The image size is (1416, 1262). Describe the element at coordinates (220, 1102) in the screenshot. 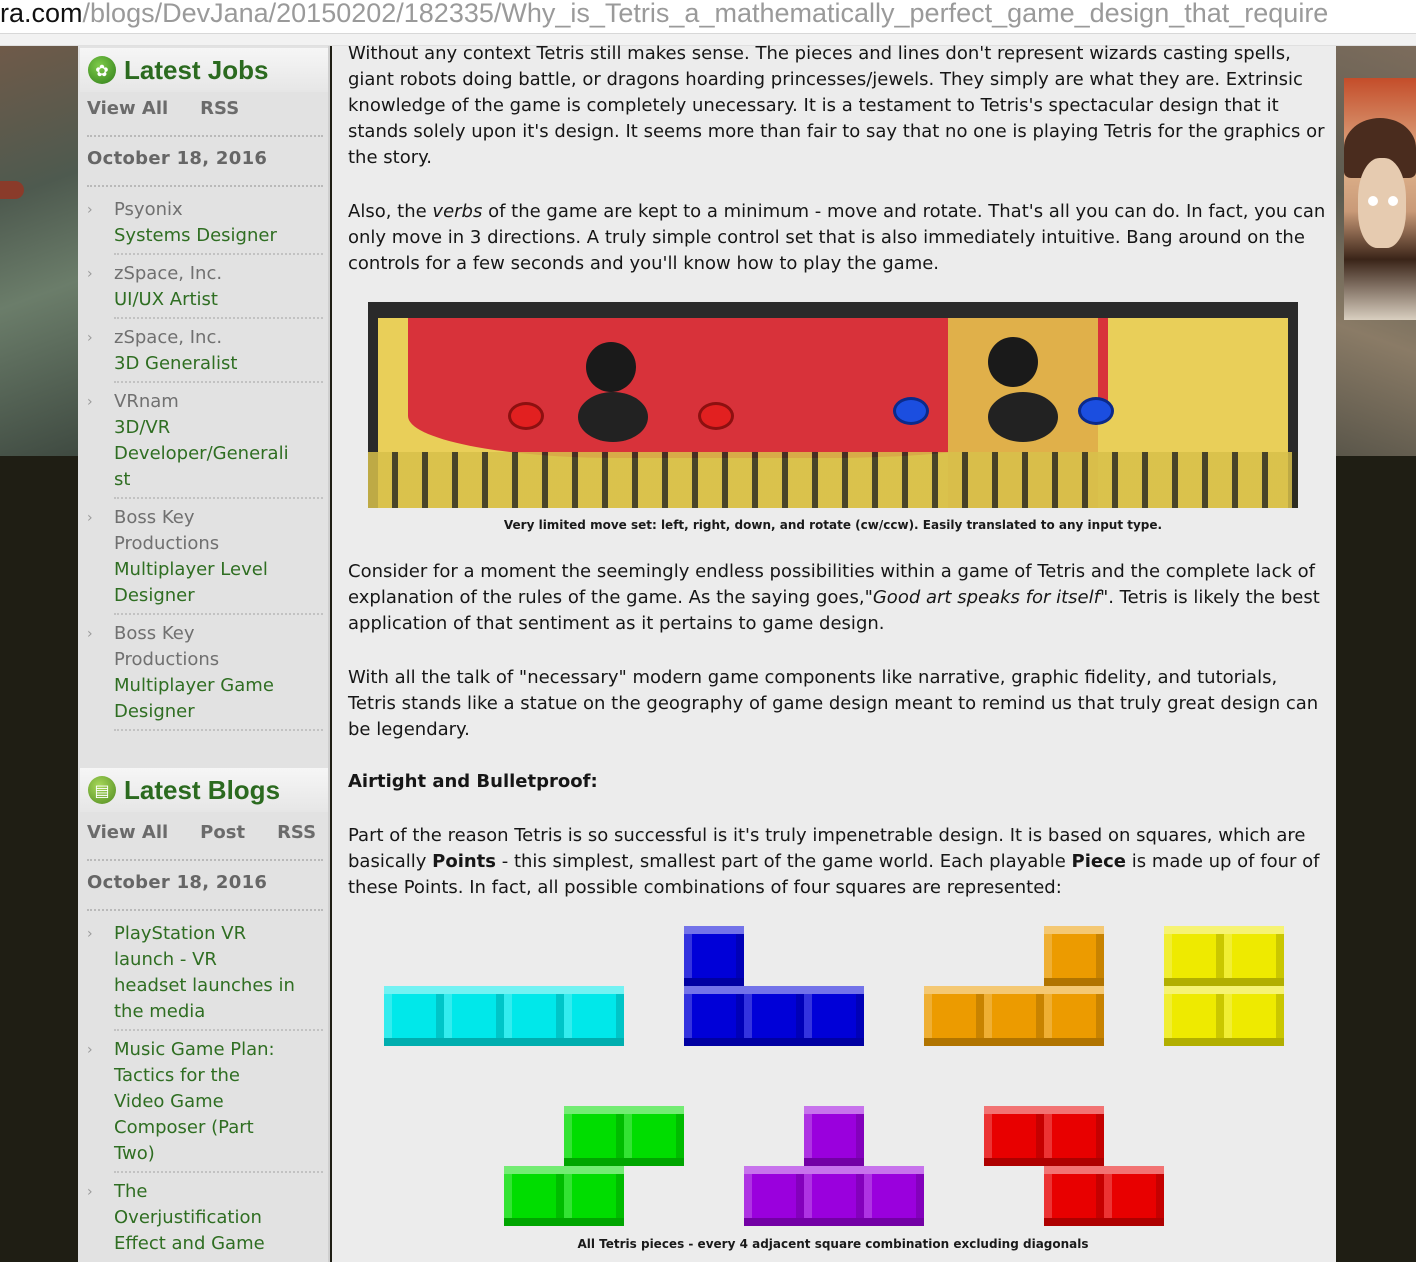

I see `blog-link: Video Game` at that location.